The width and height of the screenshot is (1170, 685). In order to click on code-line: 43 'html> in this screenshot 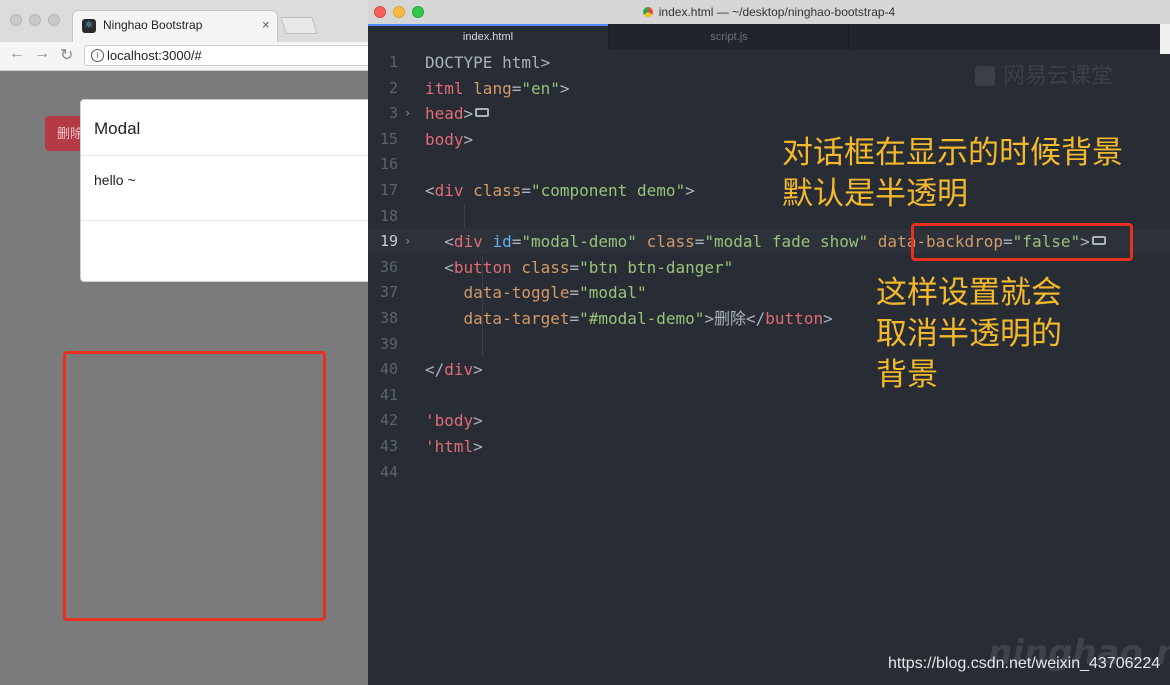, I will do `click(769, 446)`.